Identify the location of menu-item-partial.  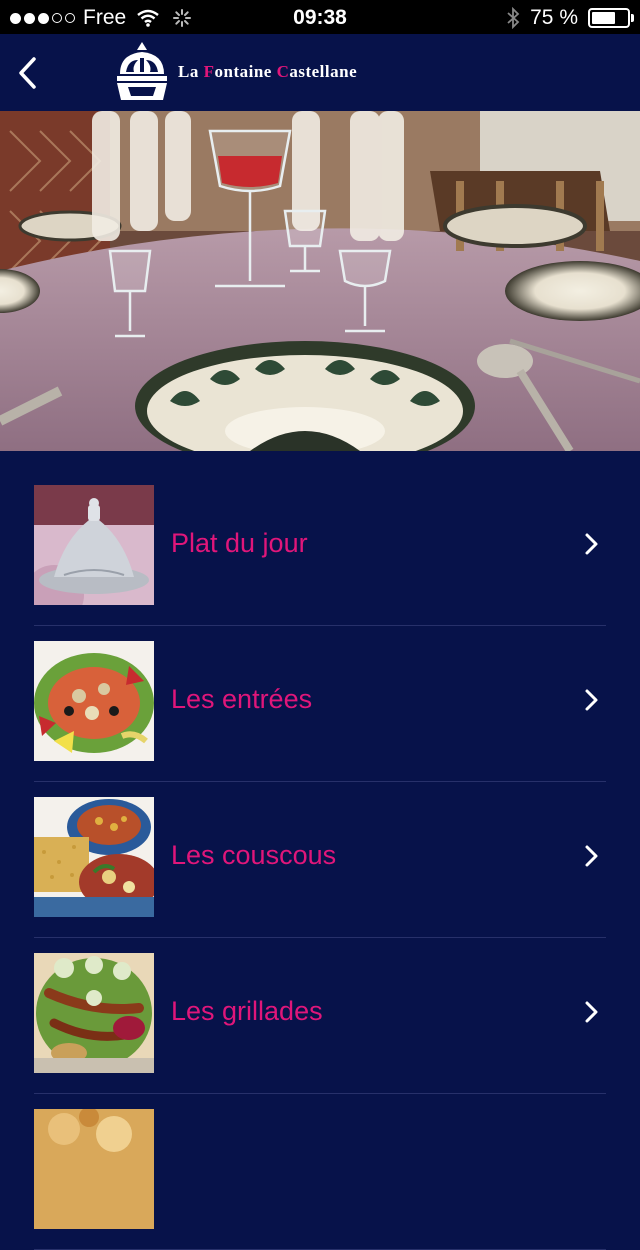
(320, 1172).